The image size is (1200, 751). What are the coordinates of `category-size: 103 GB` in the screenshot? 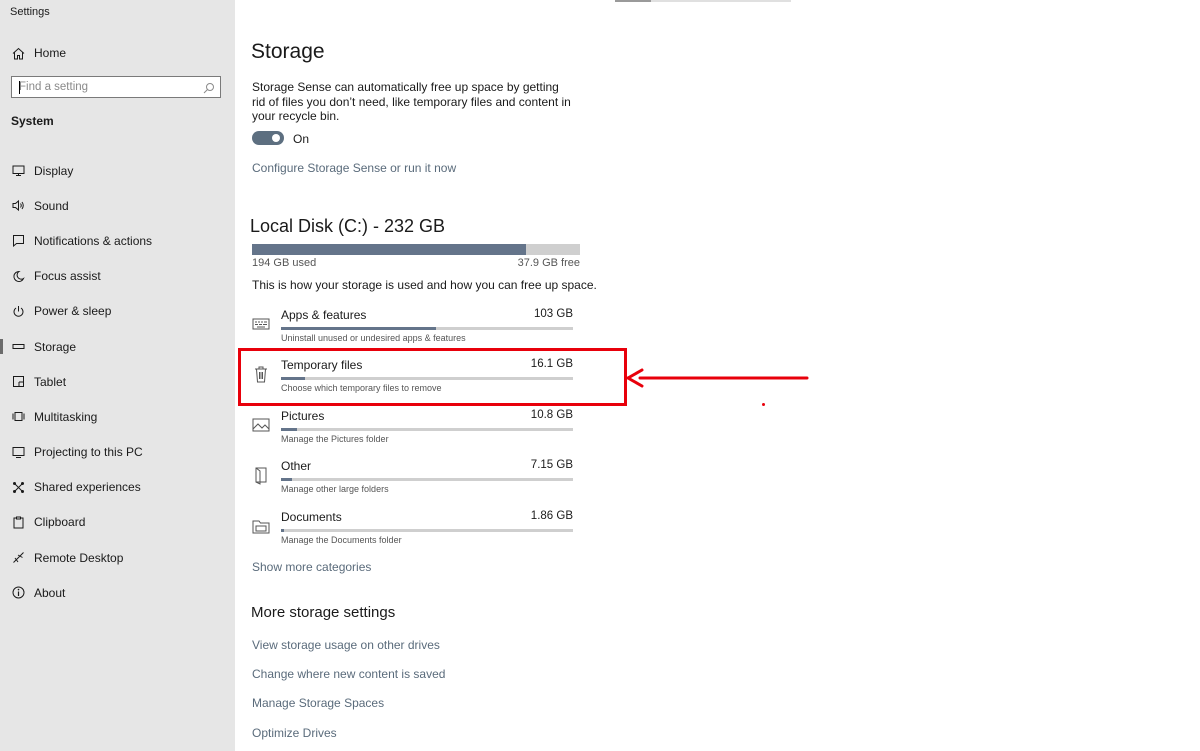 It's located at (553, 314).